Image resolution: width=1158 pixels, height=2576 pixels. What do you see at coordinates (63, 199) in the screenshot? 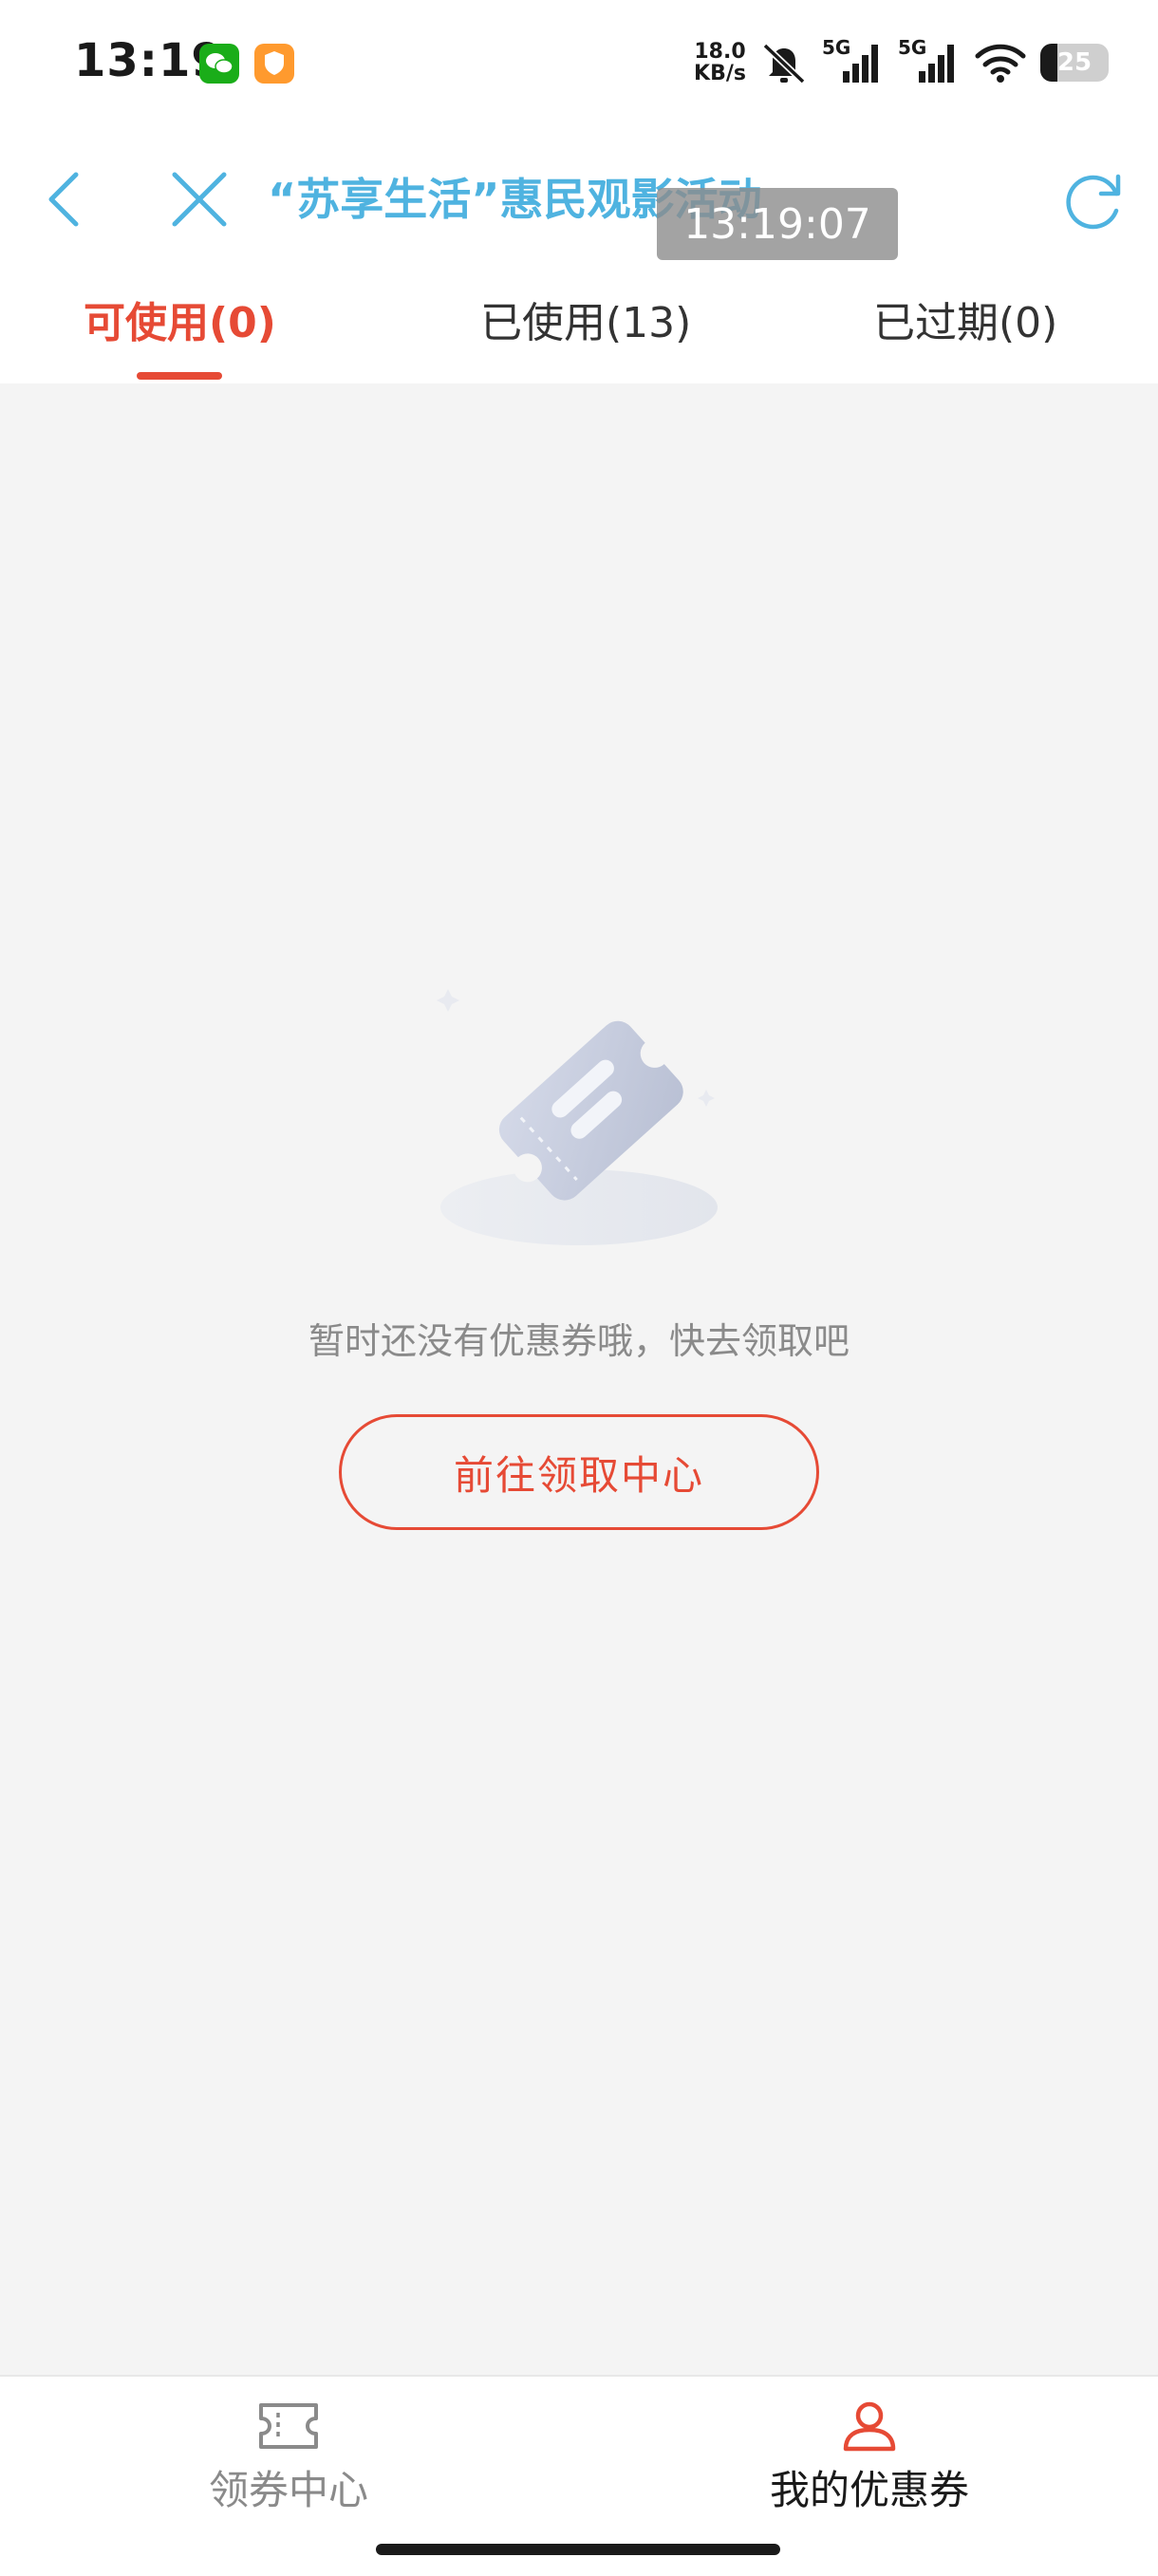
I see `back-icon` at bounding box center [63, 199].